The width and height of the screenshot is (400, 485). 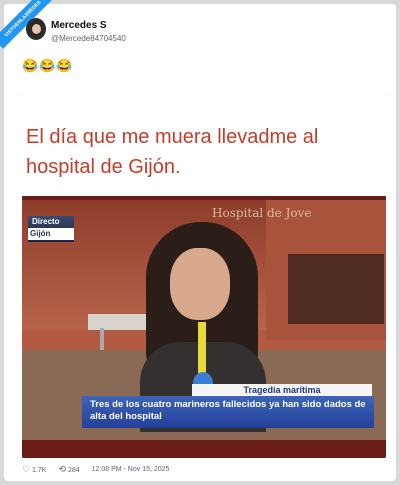 I want to click on tweet-text: 😂😂😂, so click(x=48, y=65).